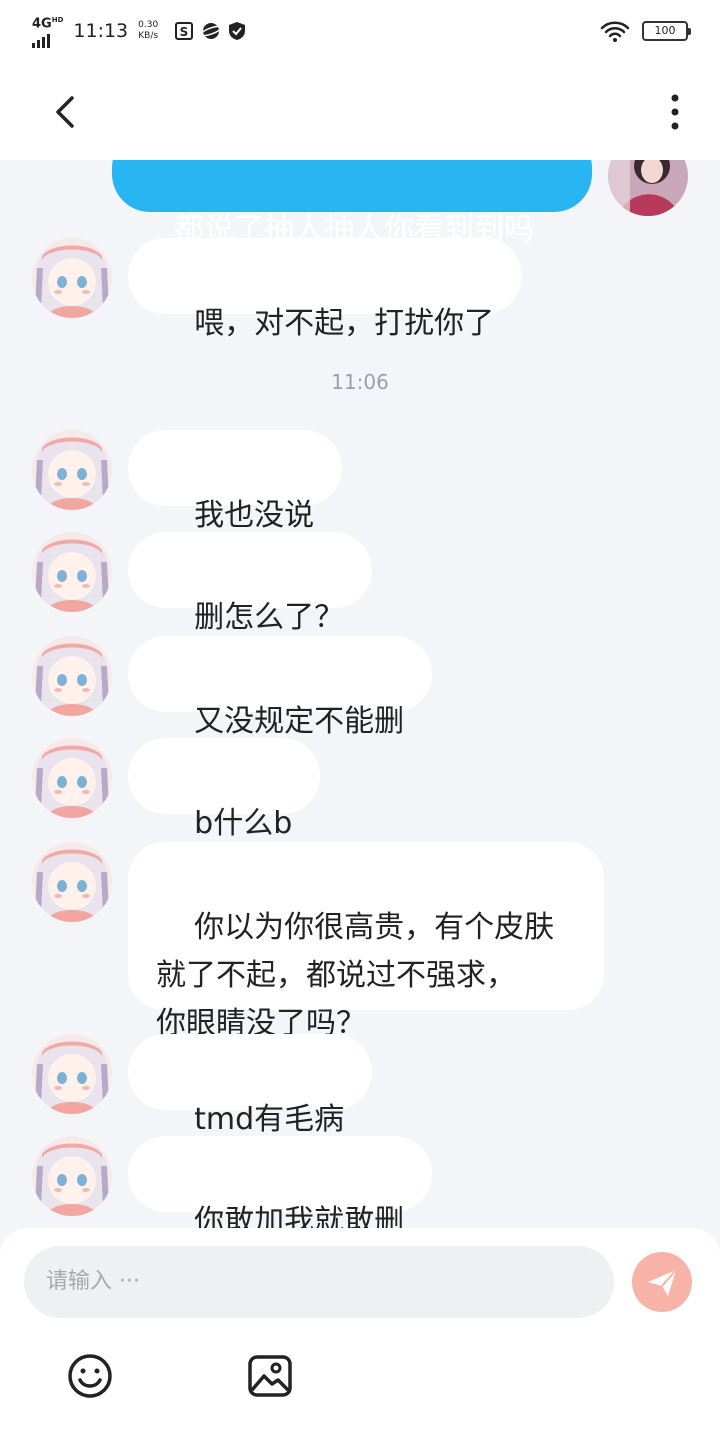  What do you see at coordinates (254, 515) in the screenshot?
I see `message-text: 我也没说` at bounding box center [254, 515].